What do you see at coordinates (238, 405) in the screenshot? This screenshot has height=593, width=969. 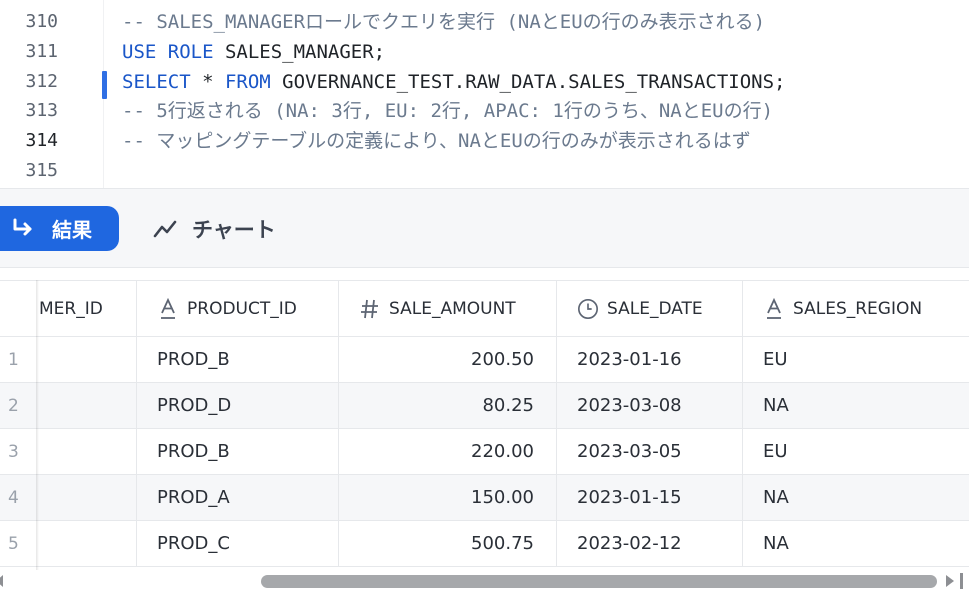 I see `cell-product-id: PROD_D` at bounding box center [238, 405].